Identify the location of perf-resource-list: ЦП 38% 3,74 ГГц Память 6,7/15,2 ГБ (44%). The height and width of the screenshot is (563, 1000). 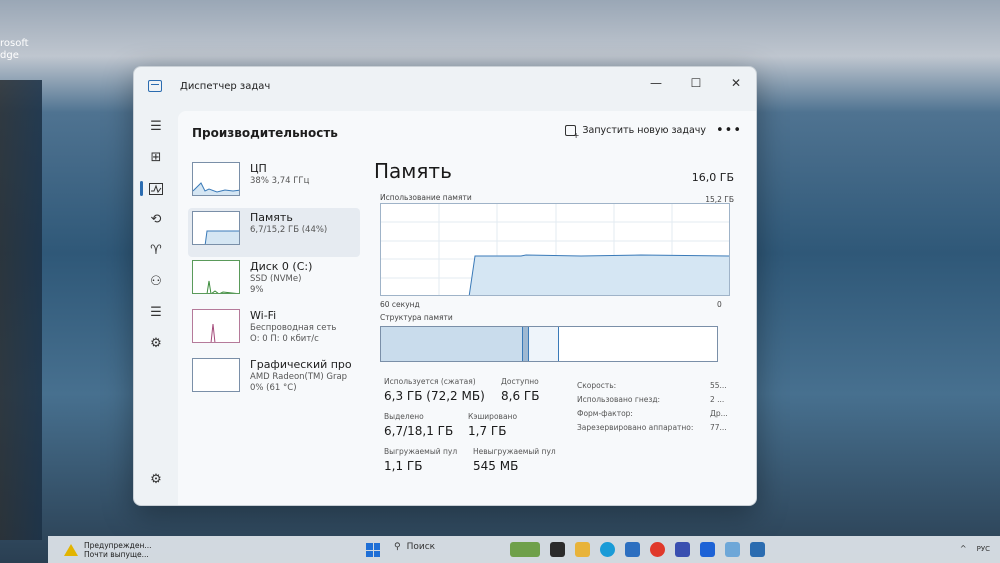
(274, 281).